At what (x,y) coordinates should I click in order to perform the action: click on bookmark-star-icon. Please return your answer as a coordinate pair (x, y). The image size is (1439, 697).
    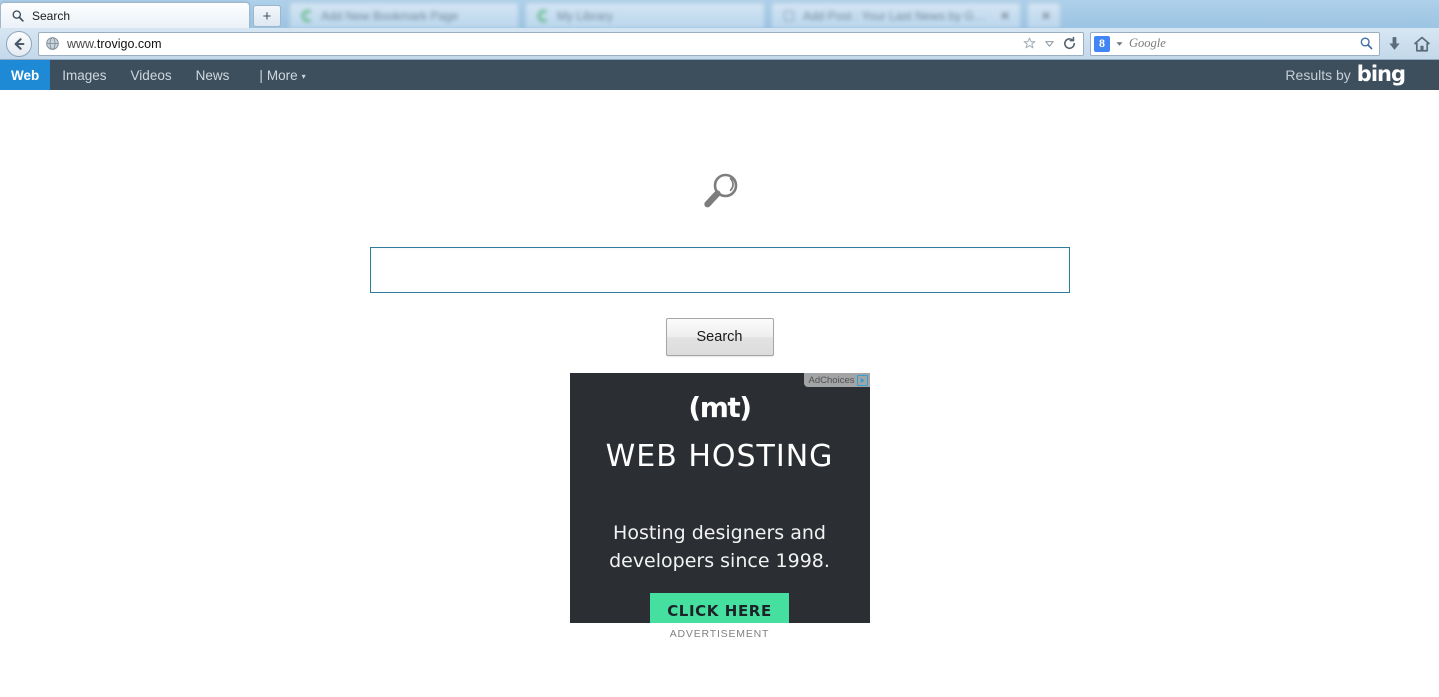
    Looking at the image, I should click on (1029, 43).